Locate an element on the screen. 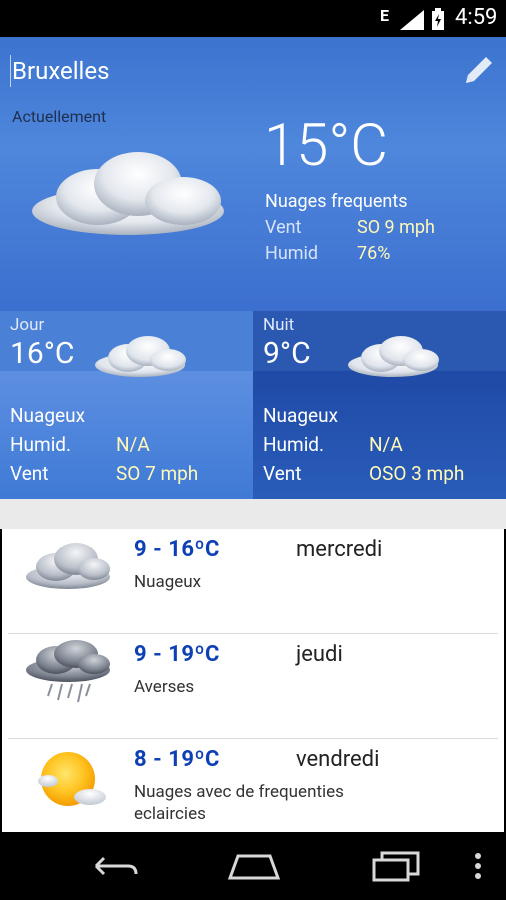 This screenshot has height=900, width=506. forecast-range: 9 - 19ºC is located at coordinates (177, 654).